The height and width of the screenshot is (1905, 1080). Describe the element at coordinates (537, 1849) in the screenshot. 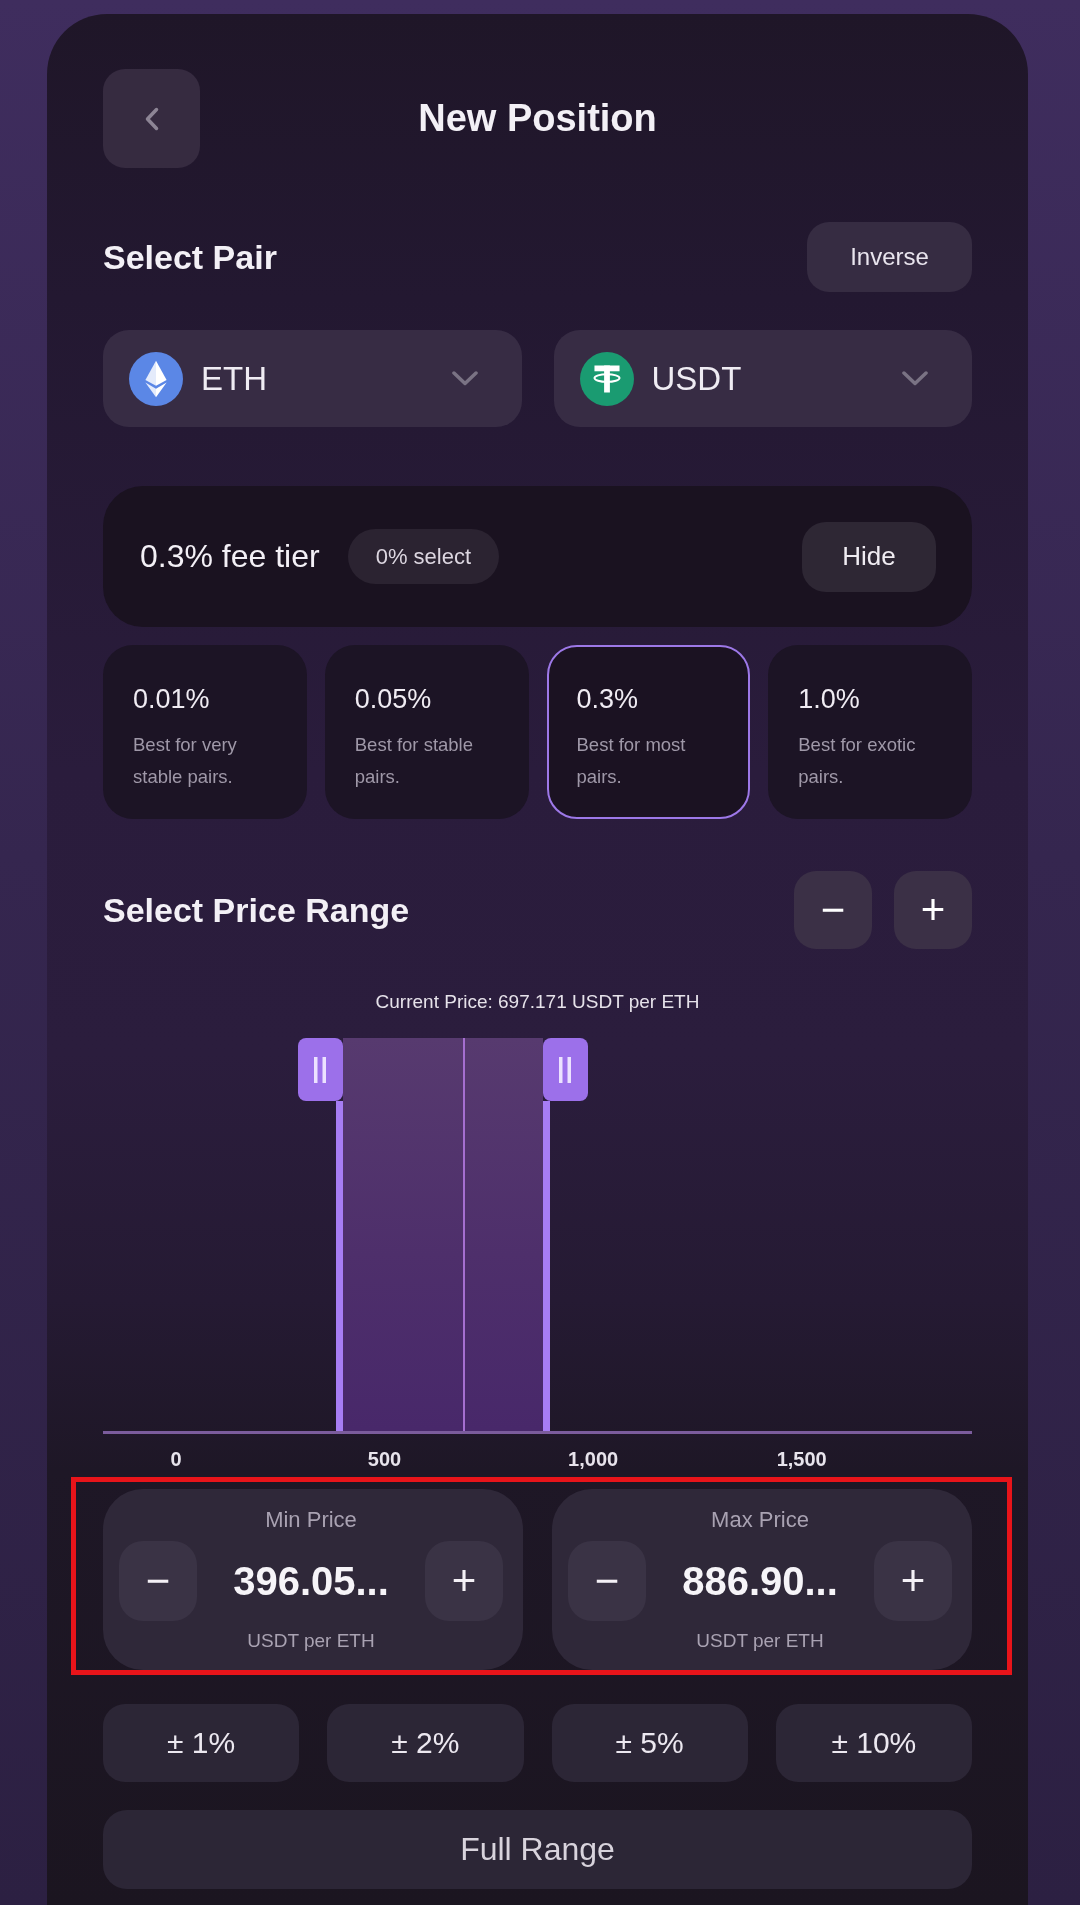

I see `full-range-button: Full Range` at that location.